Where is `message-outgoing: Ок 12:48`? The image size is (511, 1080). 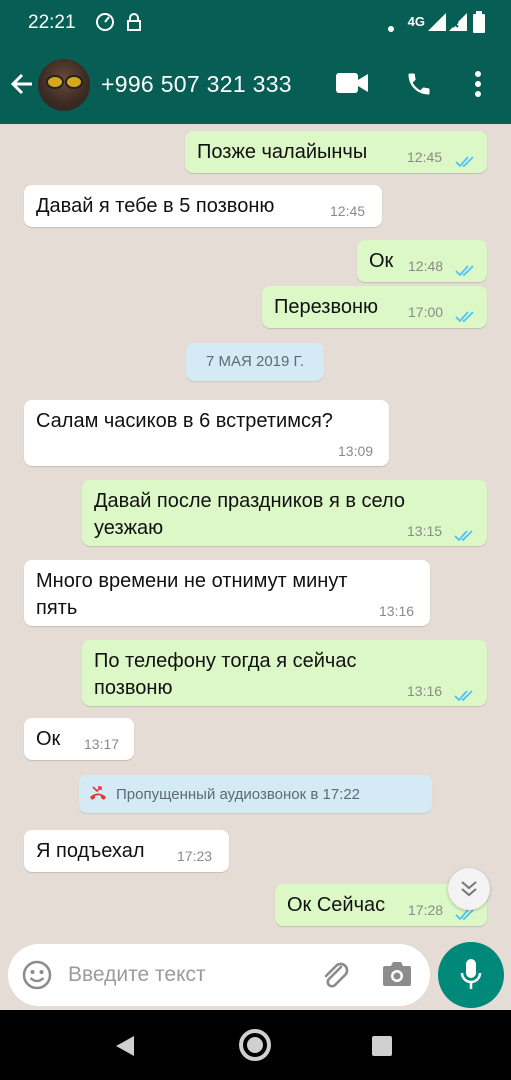
message-outgoing: Ок 12:48 is located at coordinates (422, 261).